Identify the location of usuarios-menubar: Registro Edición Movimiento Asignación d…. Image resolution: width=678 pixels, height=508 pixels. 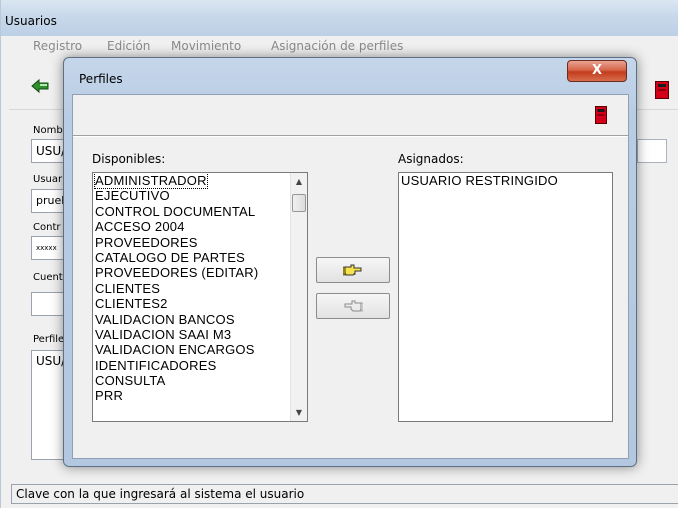
(343, 46).